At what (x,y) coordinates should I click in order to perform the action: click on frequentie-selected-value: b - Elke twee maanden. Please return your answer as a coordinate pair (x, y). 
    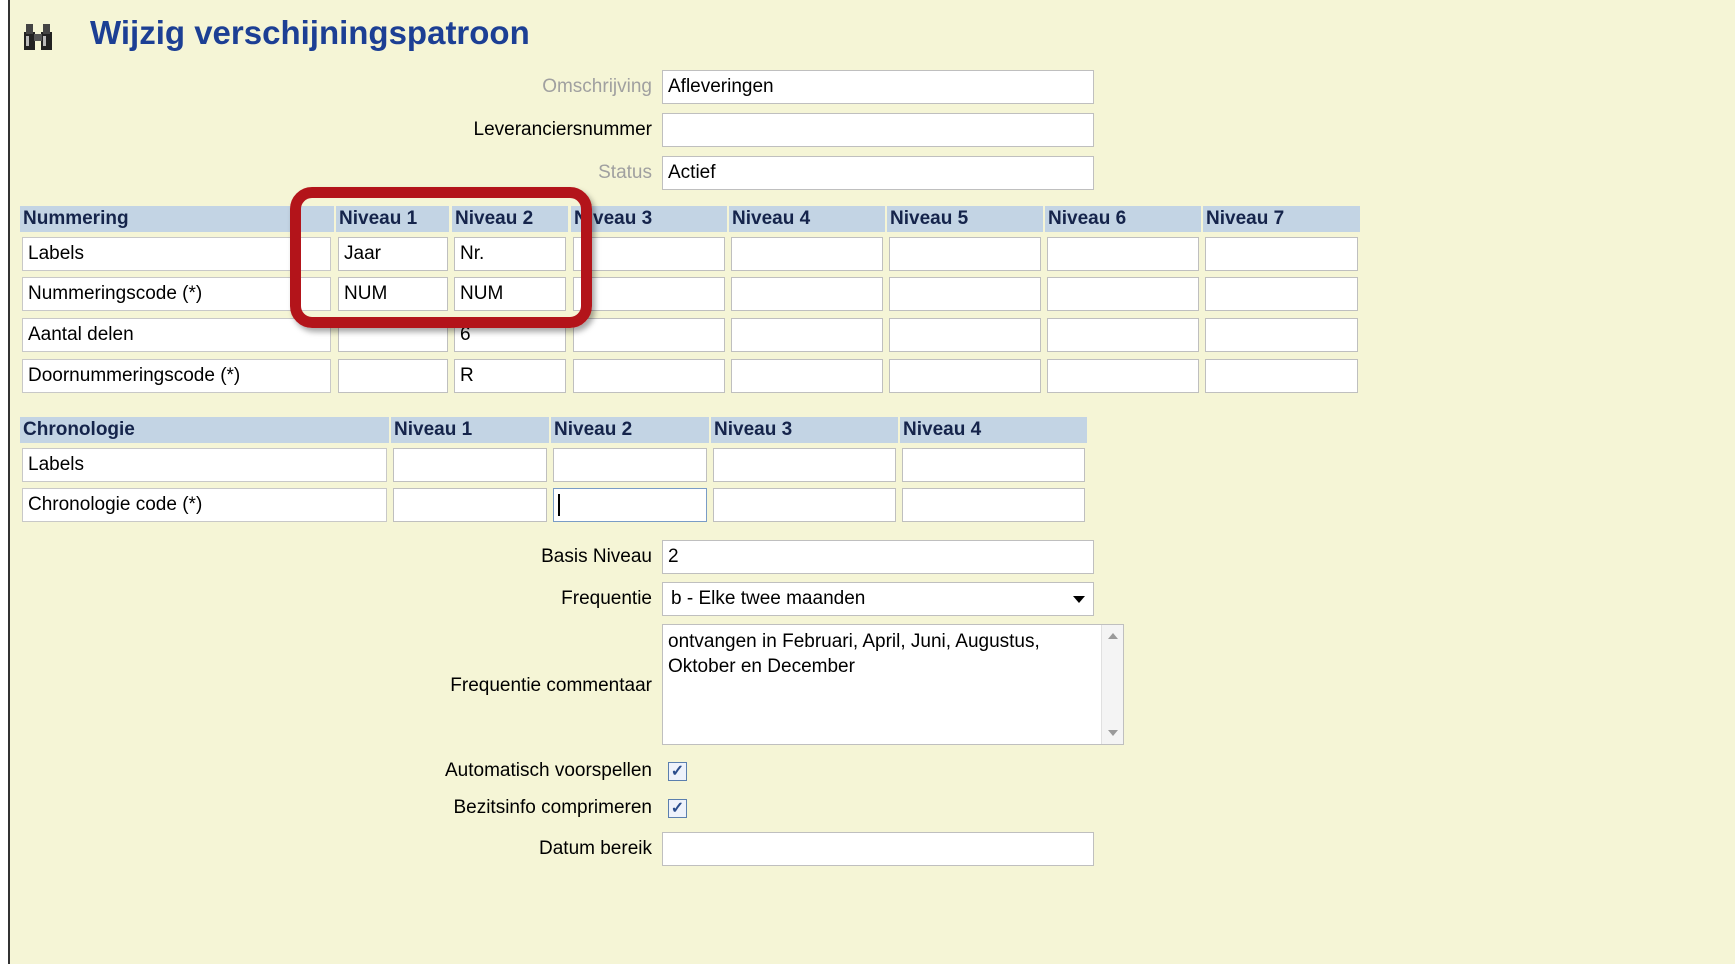
    Looking at the image, I should click on (768, 598).